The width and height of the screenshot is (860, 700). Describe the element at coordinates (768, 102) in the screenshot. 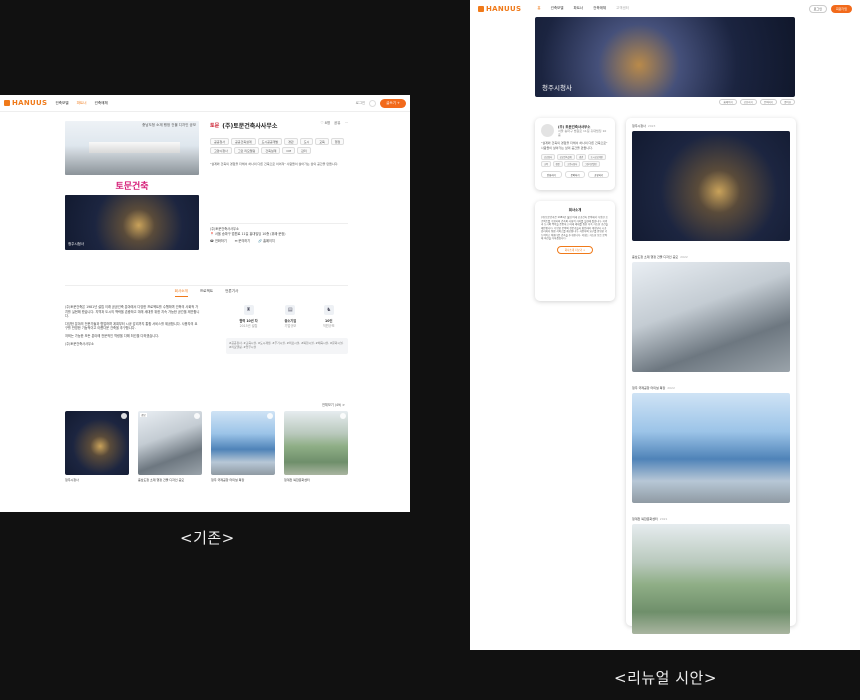

I see `pill-inquiry: 문의하기` at that location.